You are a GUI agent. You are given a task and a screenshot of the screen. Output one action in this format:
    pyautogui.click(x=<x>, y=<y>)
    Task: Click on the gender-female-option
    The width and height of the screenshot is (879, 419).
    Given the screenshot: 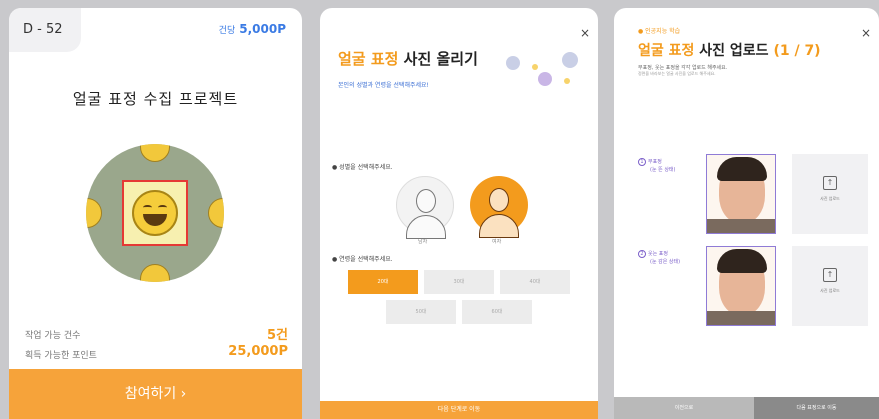 What is the action you would take?
    pyautogui.click(x=499, y=207)
    